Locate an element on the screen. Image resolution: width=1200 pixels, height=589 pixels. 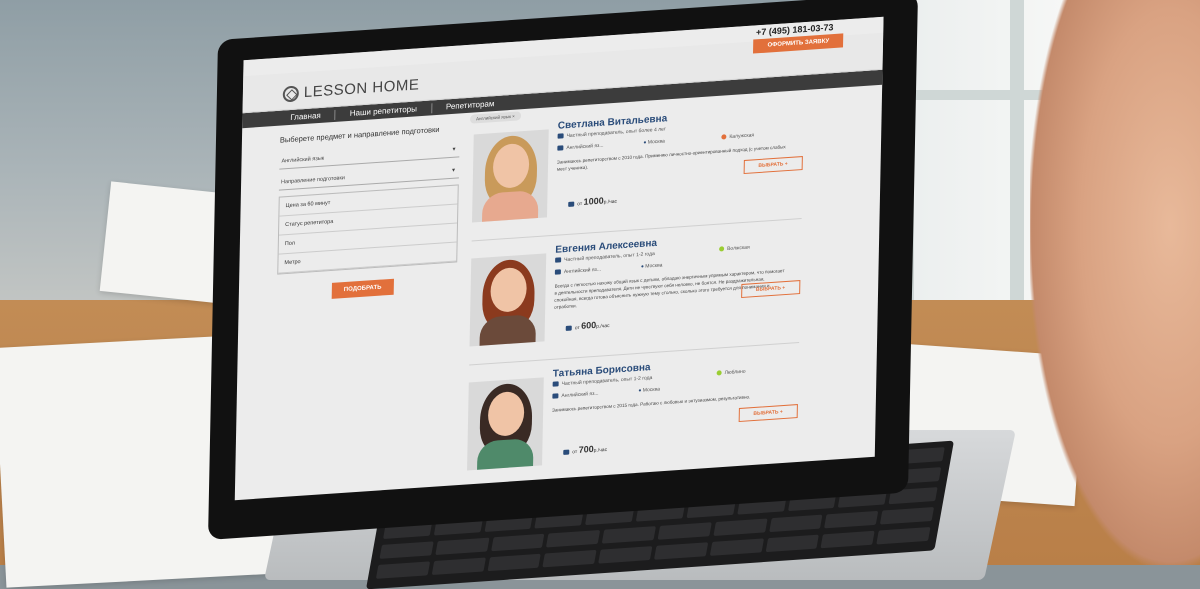
direction-placeholder: Направление подготовки is located at coordinates (313, 180).